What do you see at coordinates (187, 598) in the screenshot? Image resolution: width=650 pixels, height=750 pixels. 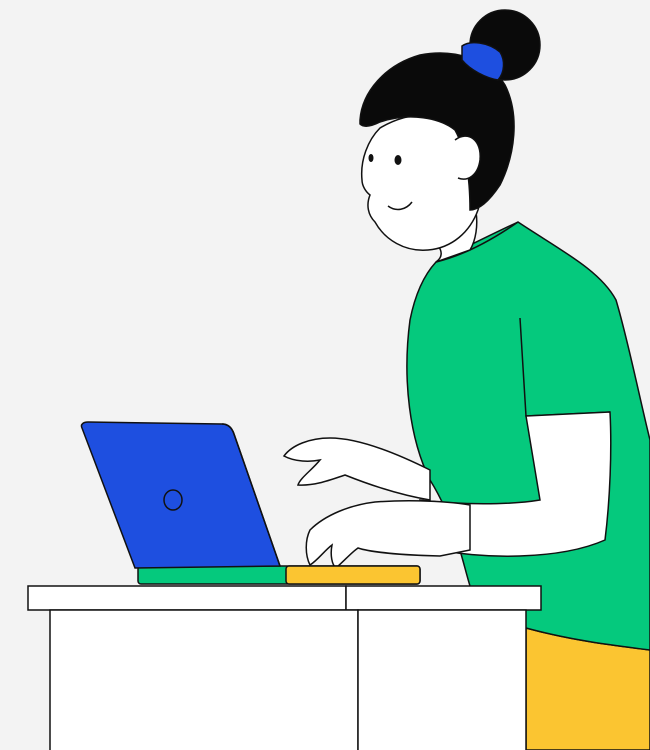 I see `desk-top-left` at bounding box center [187, 598].